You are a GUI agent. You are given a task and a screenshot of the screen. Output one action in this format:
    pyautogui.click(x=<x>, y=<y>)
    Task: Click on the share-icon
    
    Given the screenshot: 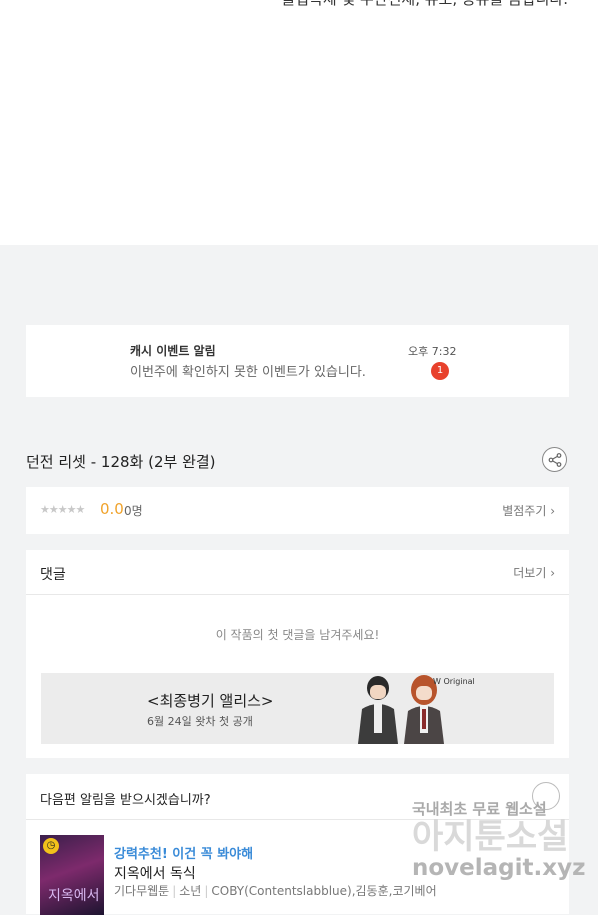 What is the action you would take?
    pyautogui.click(x=555, y=460)
    